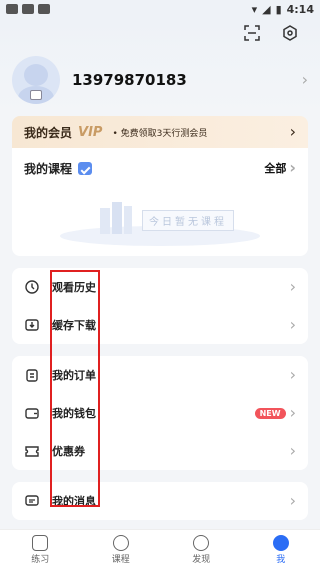  What do you see at coordinates (36, 95) in the screenshot?
I see `camera-icon` at bounding box center [36, 95].